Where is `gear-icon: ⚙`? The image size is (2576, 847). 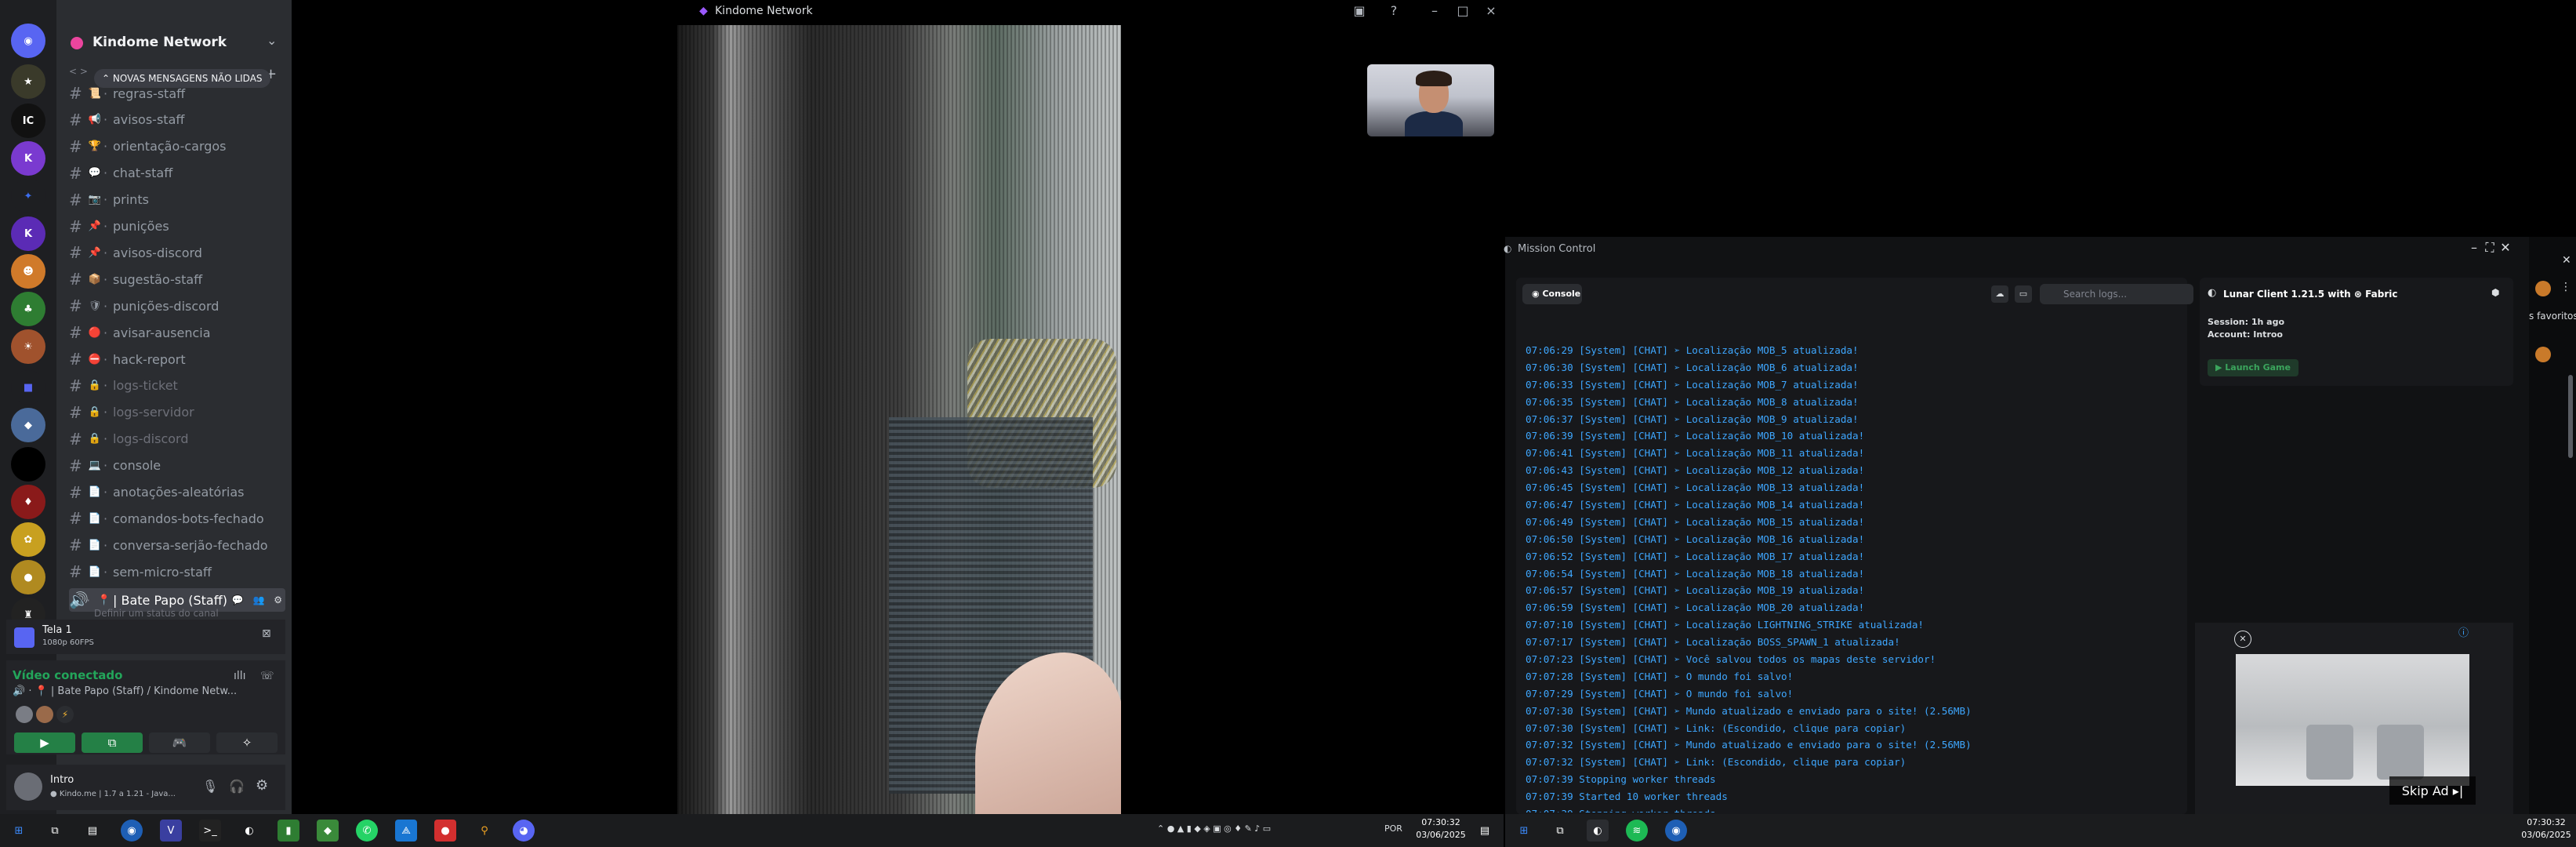
gear-icon: ⚙ is located at coordinates (262, 785).